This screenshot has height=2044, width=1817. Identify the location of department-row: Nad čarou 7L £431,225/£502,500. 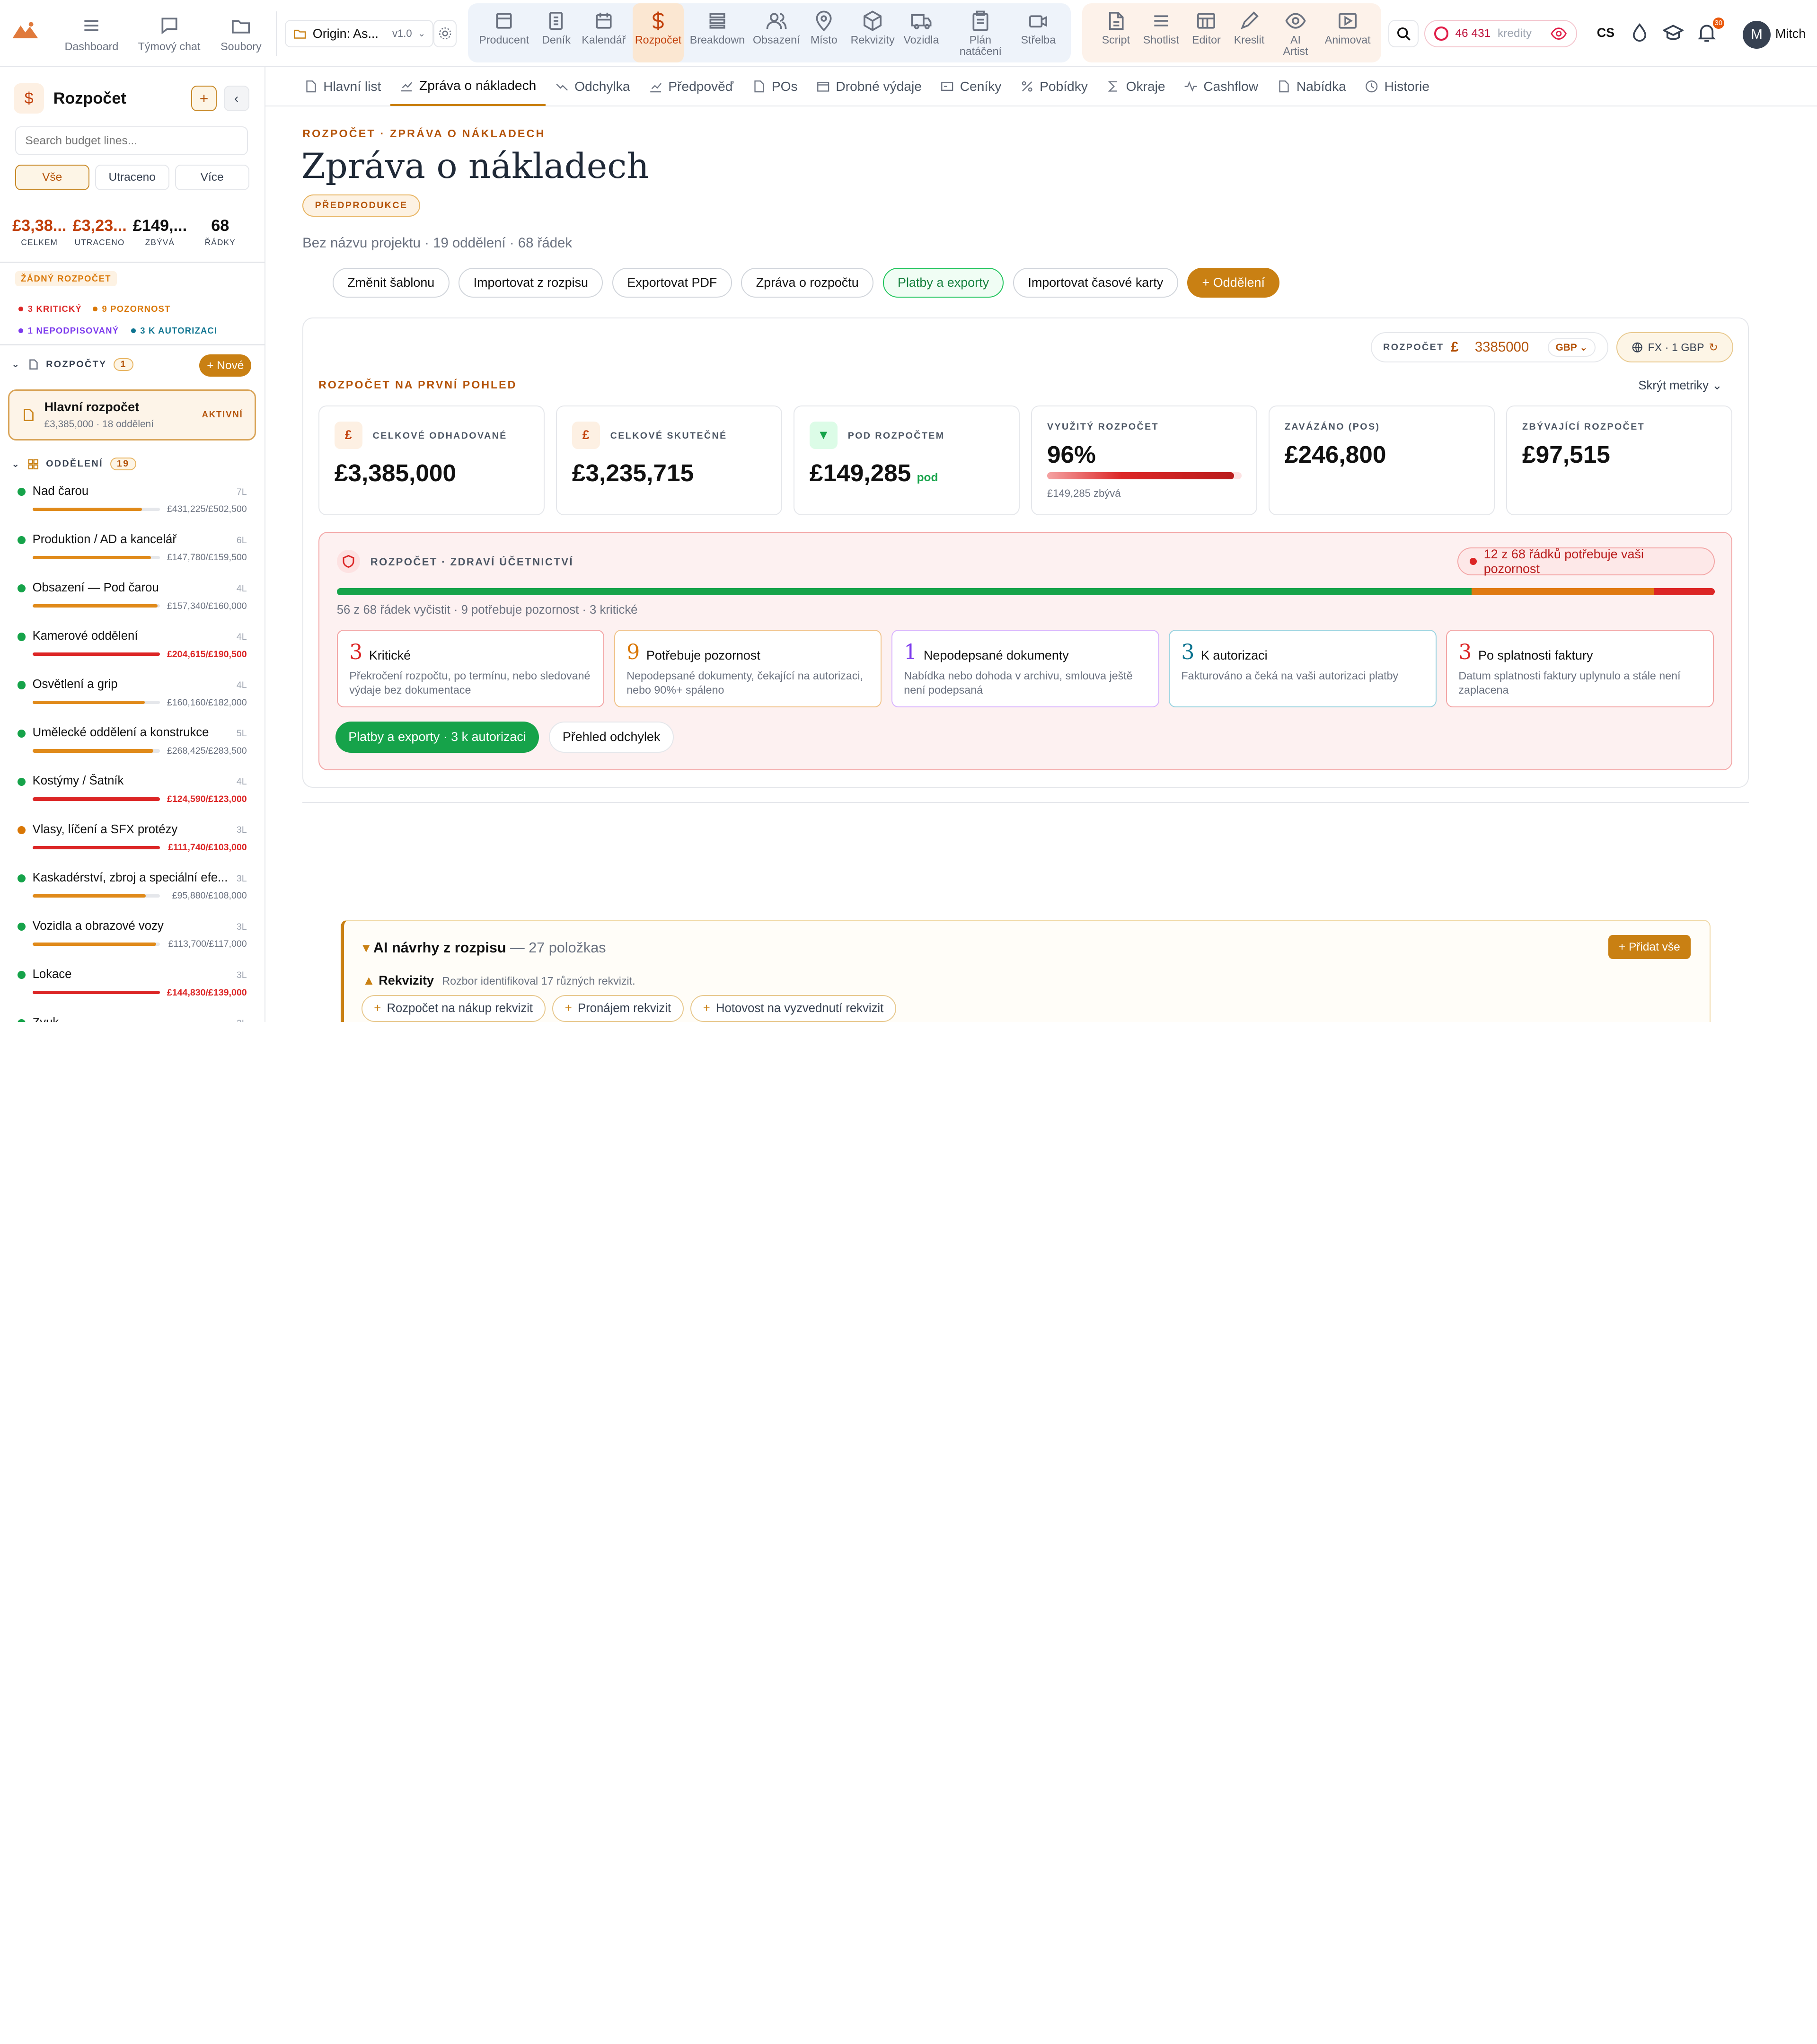
(133, 505).